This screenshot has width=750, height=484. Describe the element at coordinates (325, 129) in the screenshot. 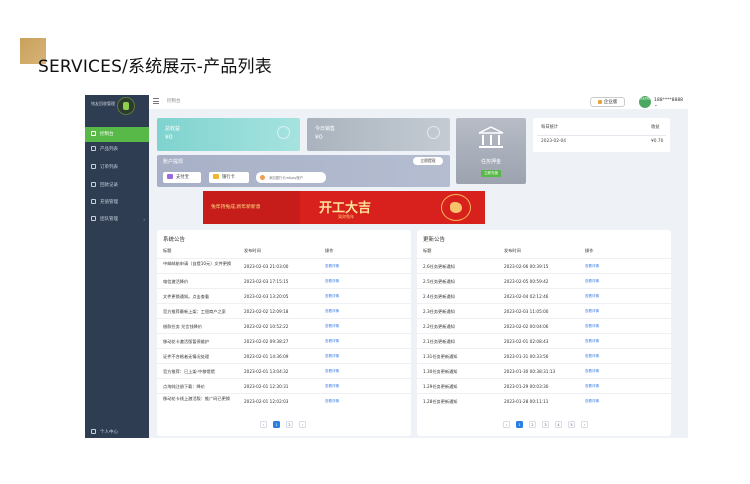

I see `today-sales-label: 今日销售` at that location.